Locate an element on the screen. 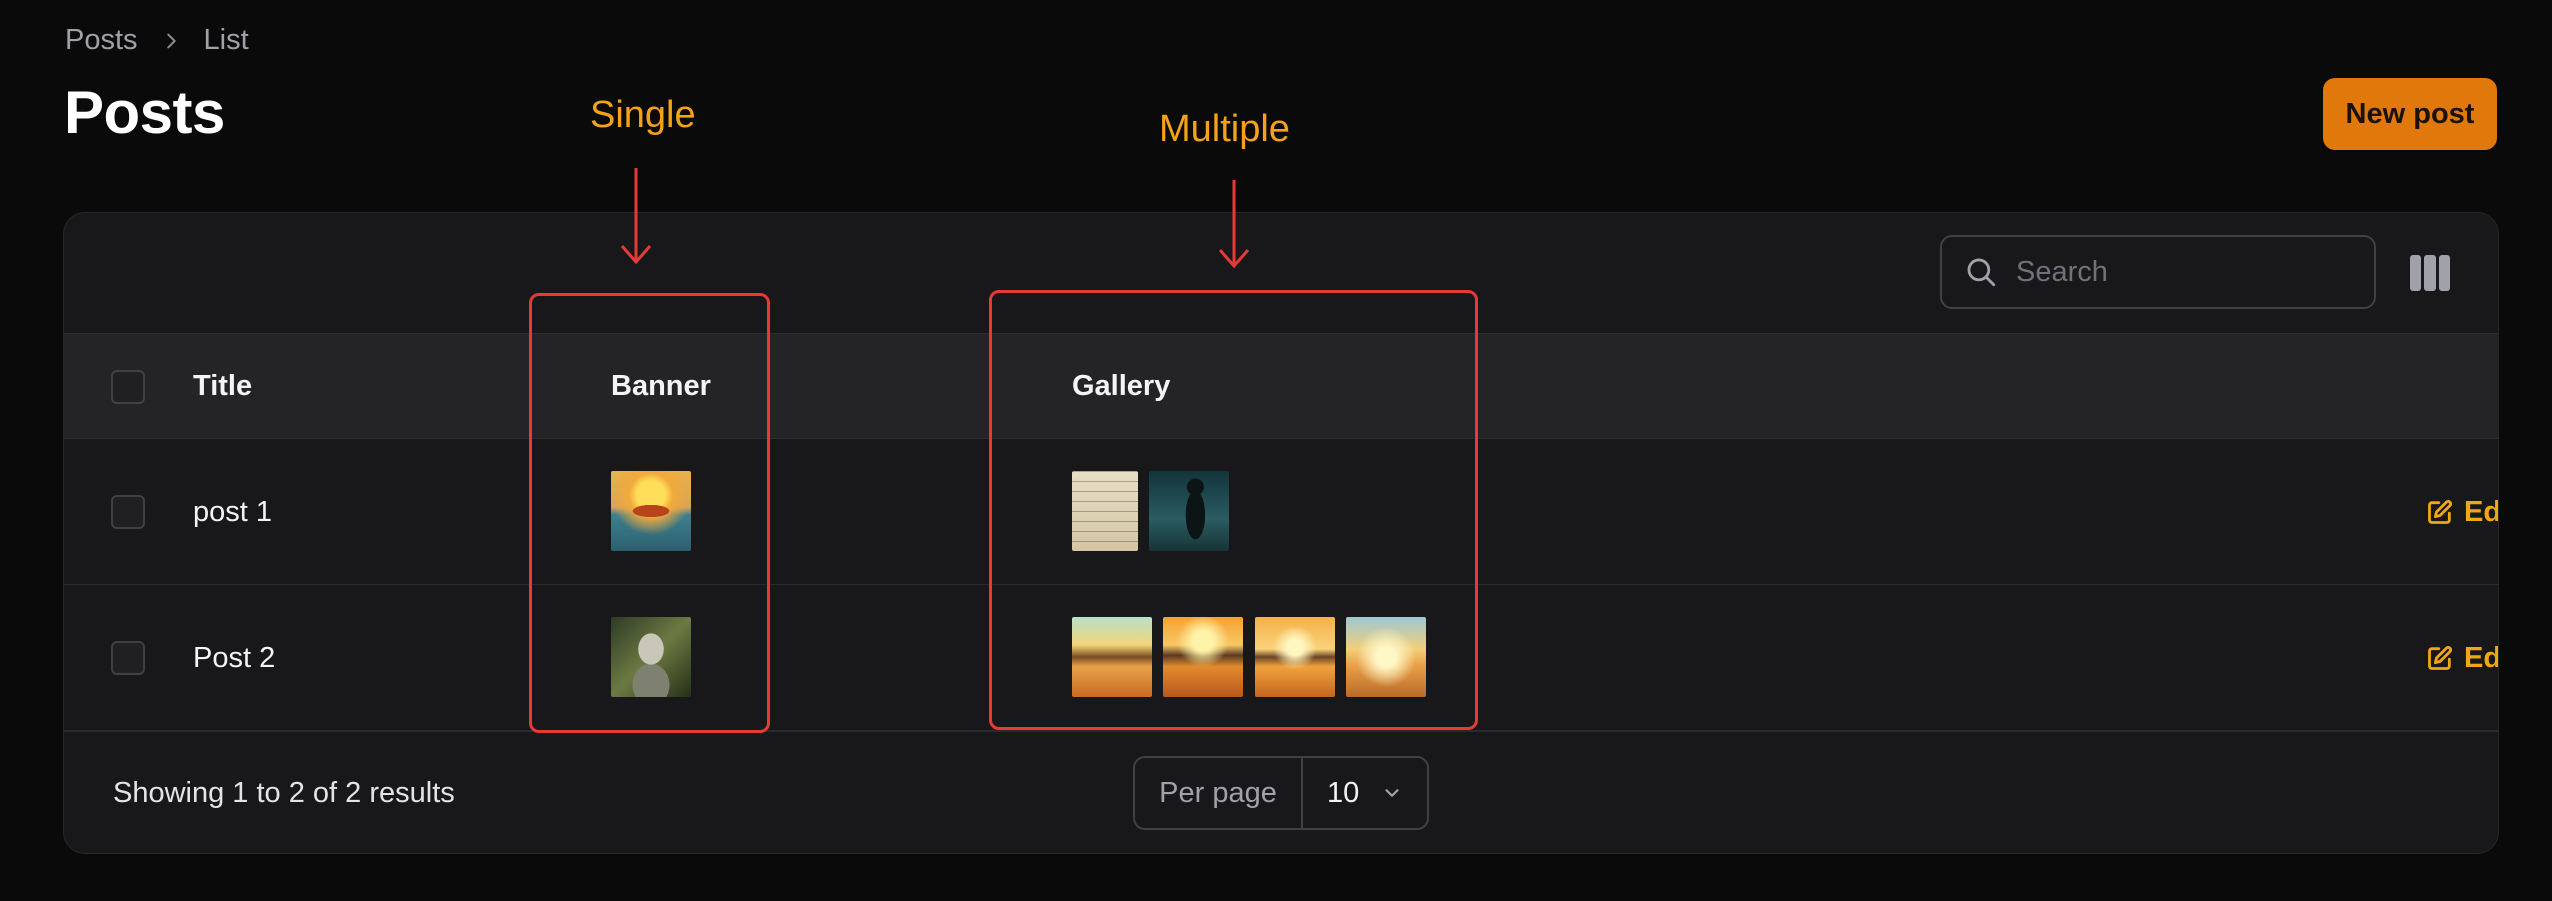  results-count: Showing 1 to 2 of 2 results is located at coordinates (284, 792).